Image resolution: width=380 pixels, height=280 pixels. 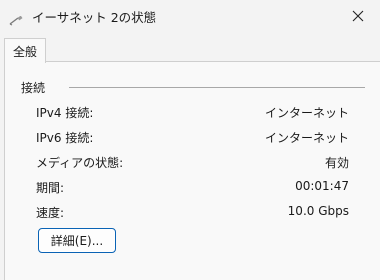 What do you see at coordinates (25, 50) in the screenshot?
I see `tab-general: 全般` at bounding box center [25, 50].